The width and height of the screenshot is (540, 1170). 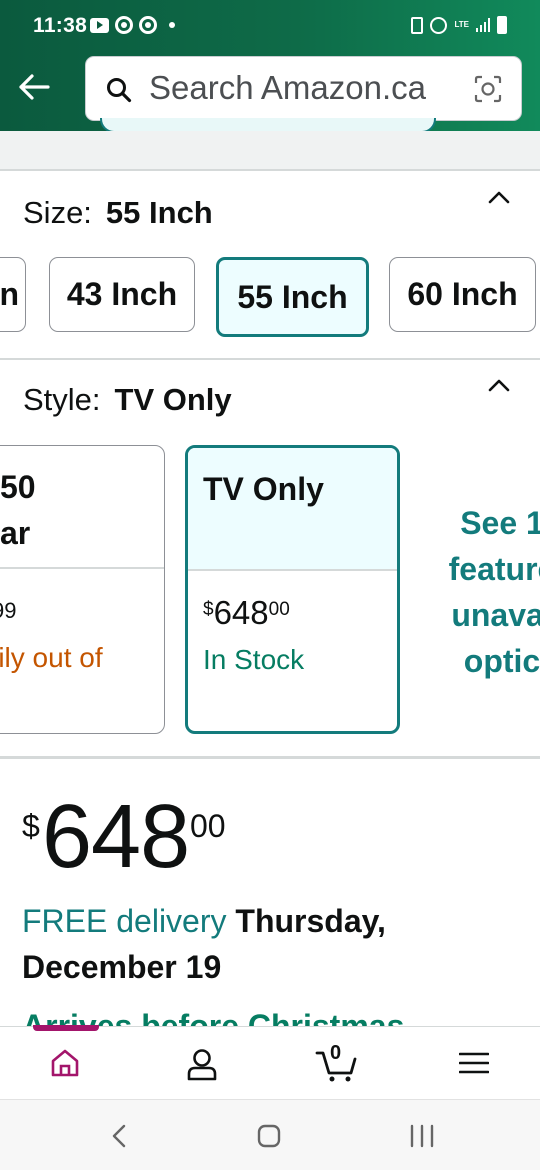 I want to click on size-option-43-inch: 43 Inch, so click(x=122, y=294).